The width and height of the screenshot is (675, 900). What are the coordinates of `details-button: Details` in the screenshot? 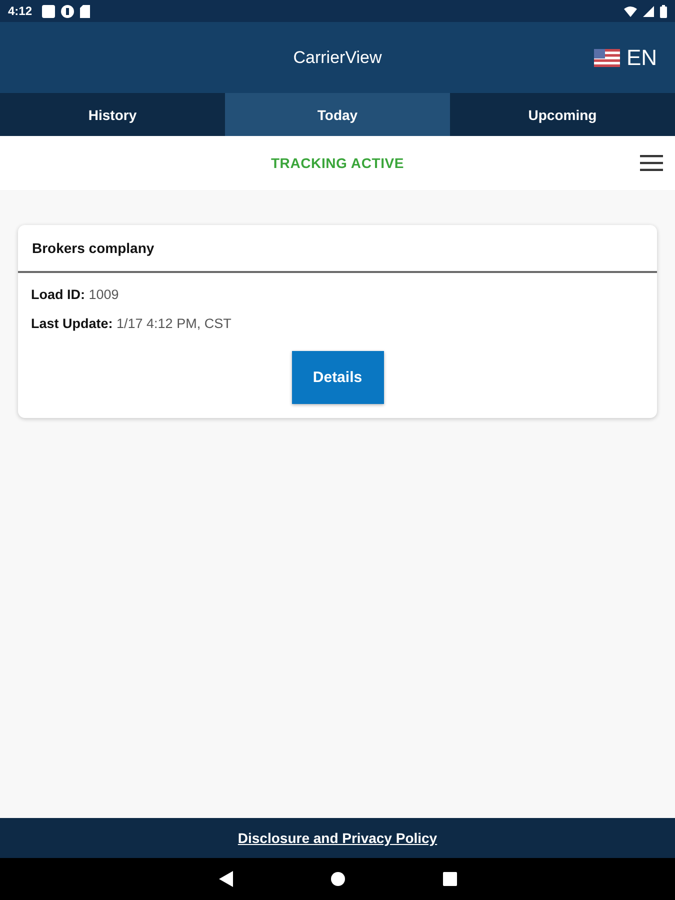 It's located at (338, 377).